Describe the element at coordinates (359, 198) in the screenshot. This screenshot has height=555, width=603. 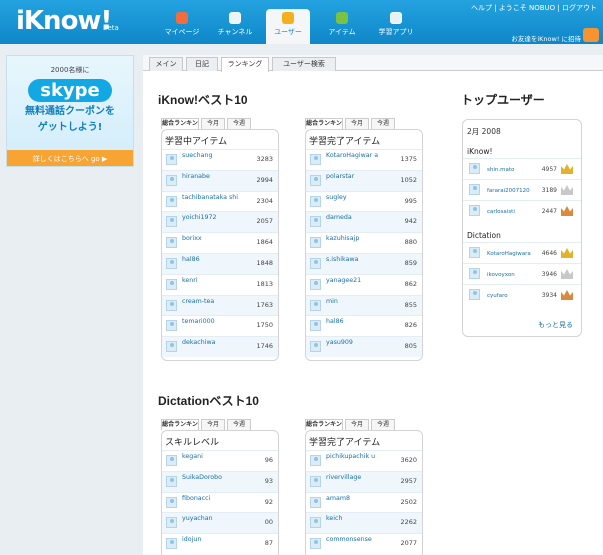
I see `user-name-link: sugley` at that location.